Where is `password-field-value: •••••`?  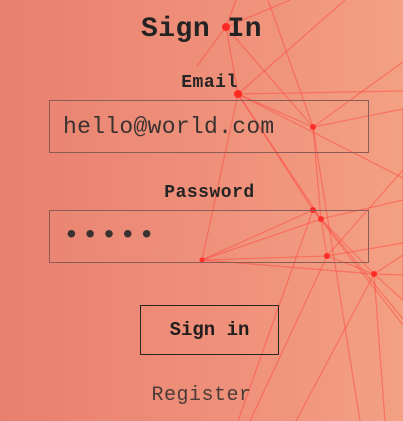 password-field-value: ••••• is located at coordinates (110, 236).